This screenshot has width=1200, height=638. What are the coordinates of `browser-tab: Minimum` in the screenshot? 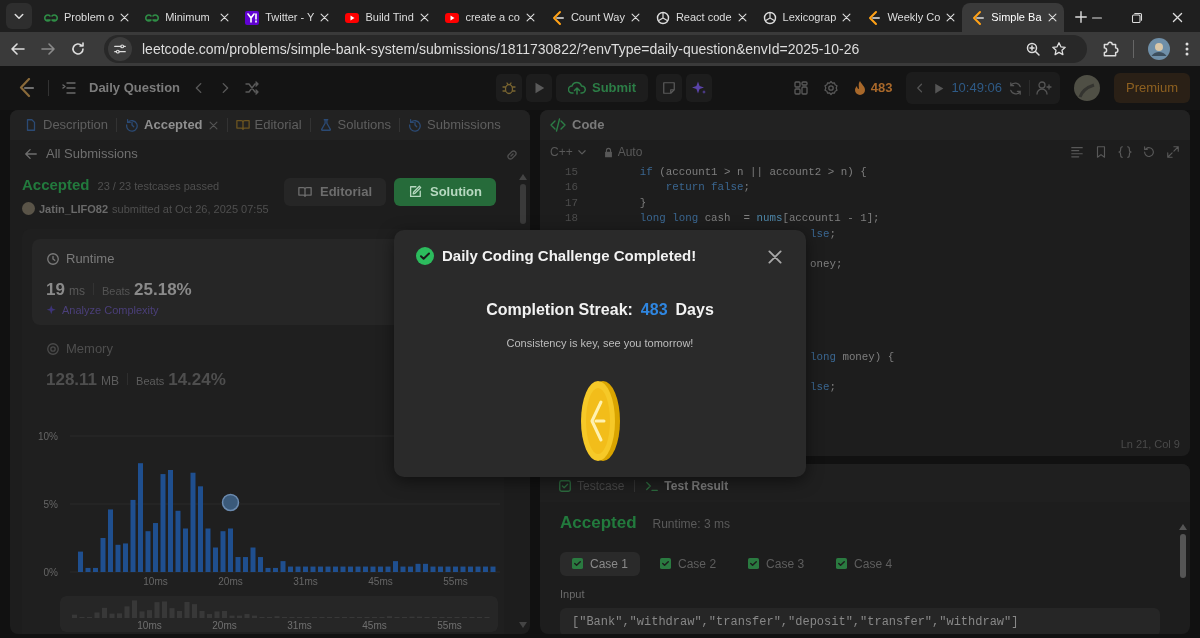 It's located at (186, 17).